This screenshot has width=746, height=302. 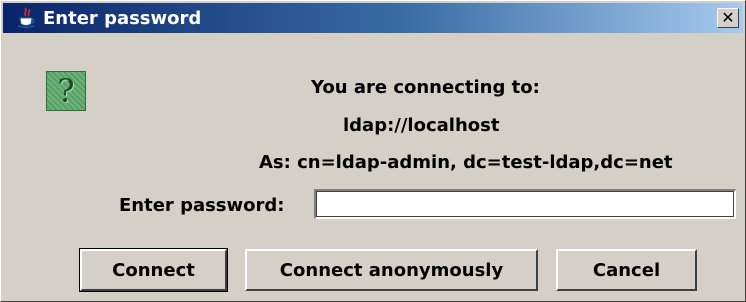 I want to click on password-label: Enter password:, so click(x=202, y=205).